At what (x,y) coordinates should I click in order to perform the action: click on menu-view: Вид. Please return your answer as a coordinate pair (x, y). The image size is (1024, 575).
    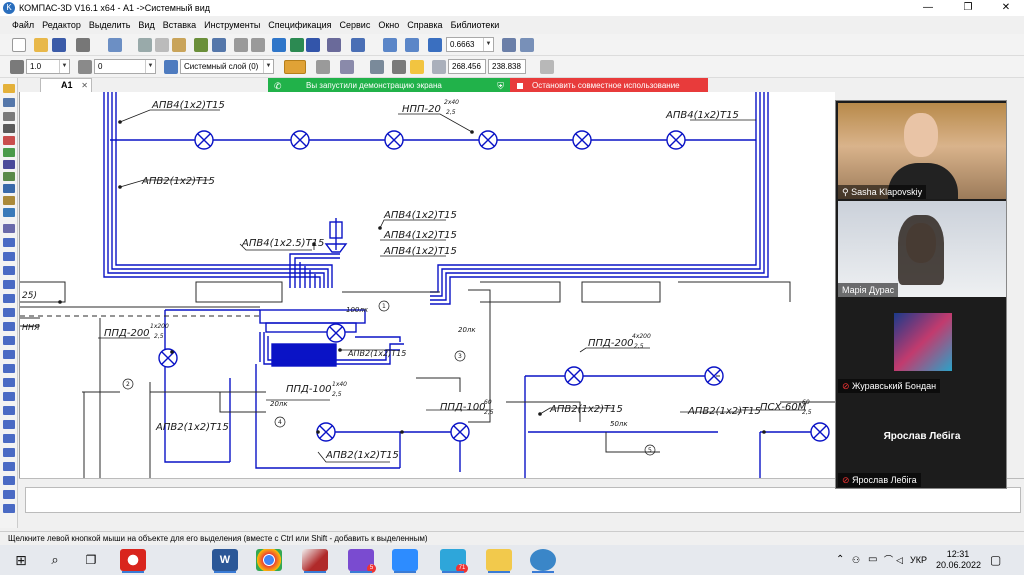
    Looking at the image, I should click on (146, 25).